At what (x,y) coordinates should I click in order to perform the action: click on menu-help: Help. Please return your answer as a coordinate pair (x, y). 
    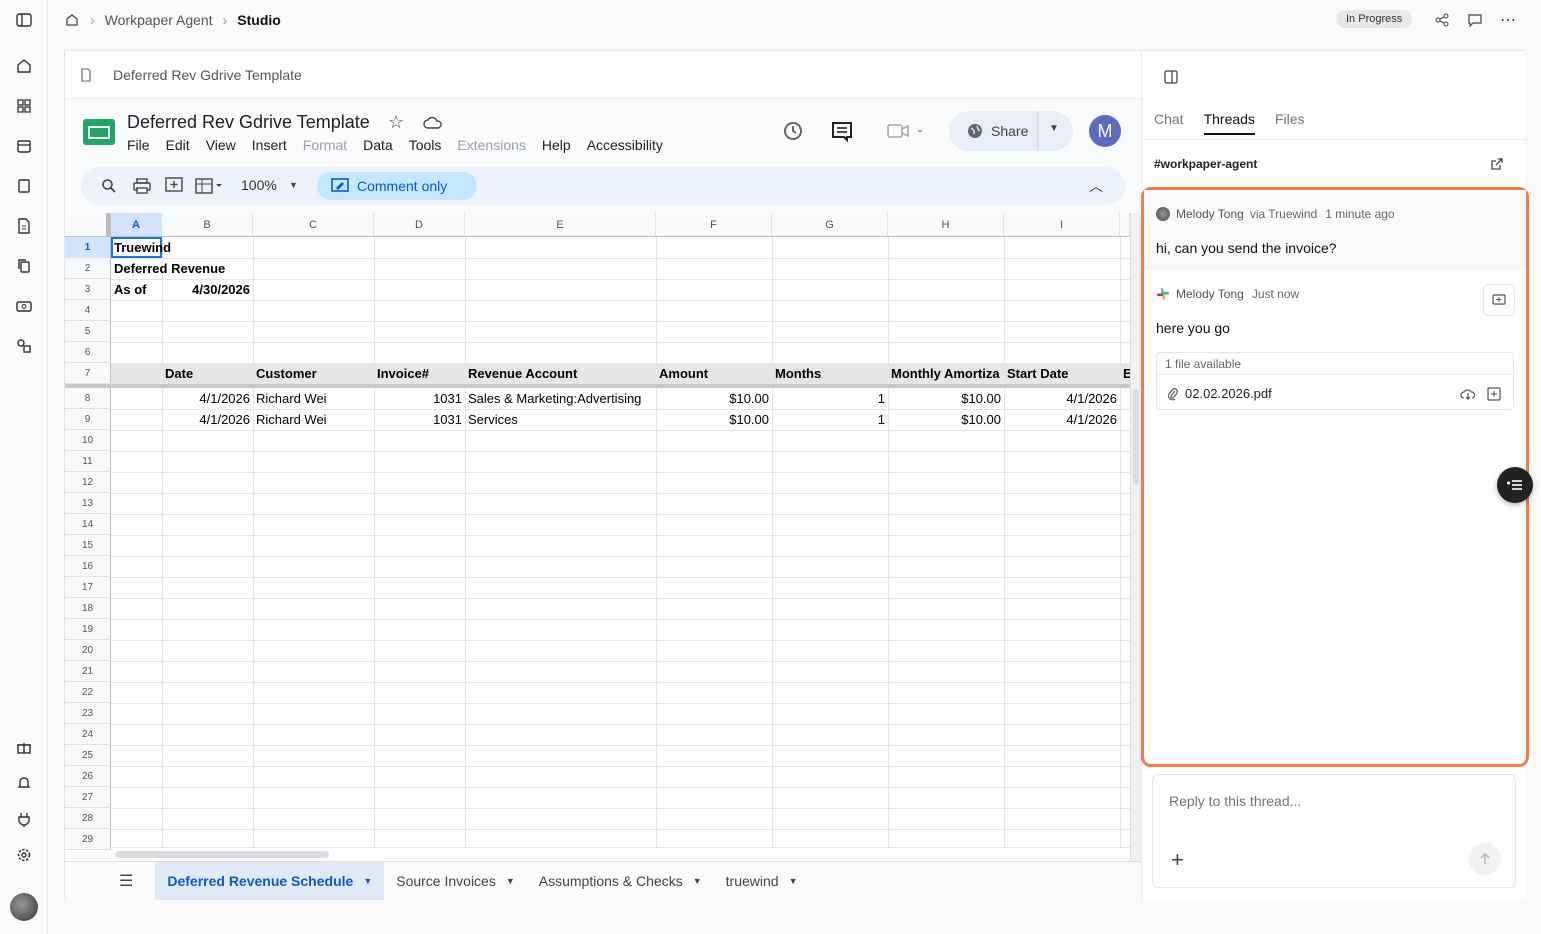
    Looking at the image, I should click on (556, 145).